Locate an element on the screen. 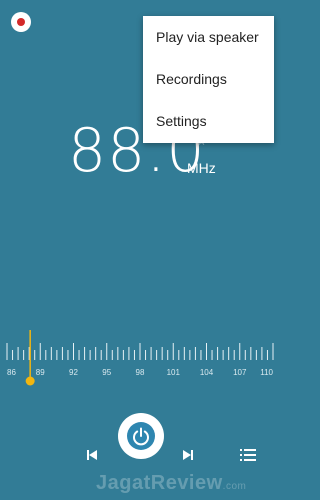  frequency-indicator is located at coordinates (30, 358).